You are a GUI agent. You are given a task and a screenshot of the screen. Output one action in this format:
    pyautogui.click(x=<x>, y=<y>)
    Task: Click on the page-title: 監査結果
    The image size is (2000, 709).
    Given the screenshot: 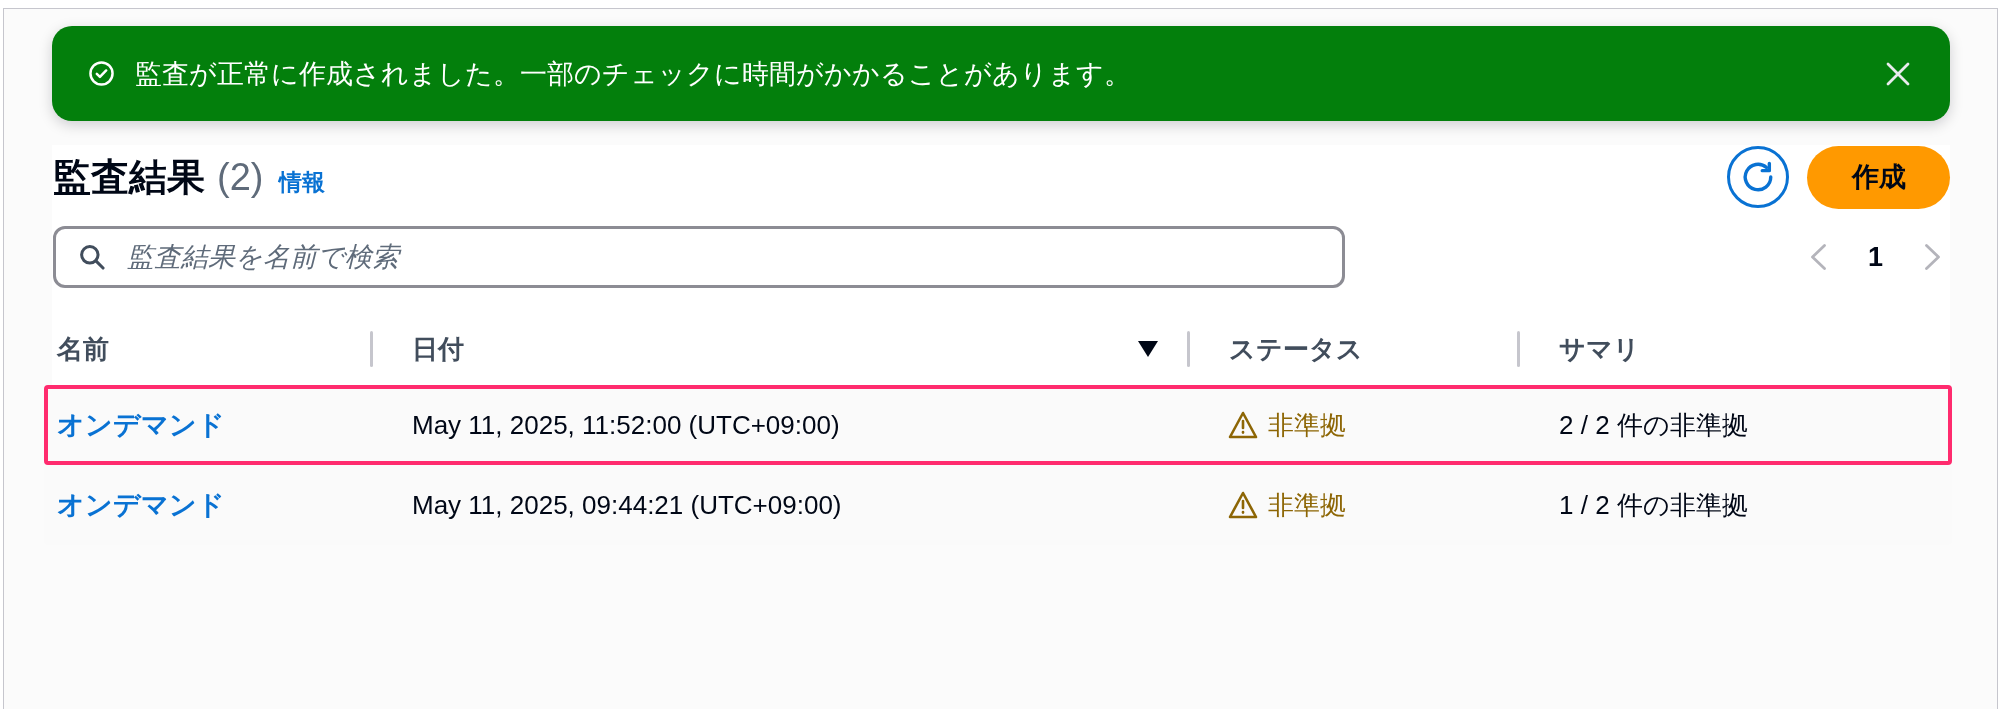 What is the action you would take?
    pyautogui.click(x=129, y=177)
    